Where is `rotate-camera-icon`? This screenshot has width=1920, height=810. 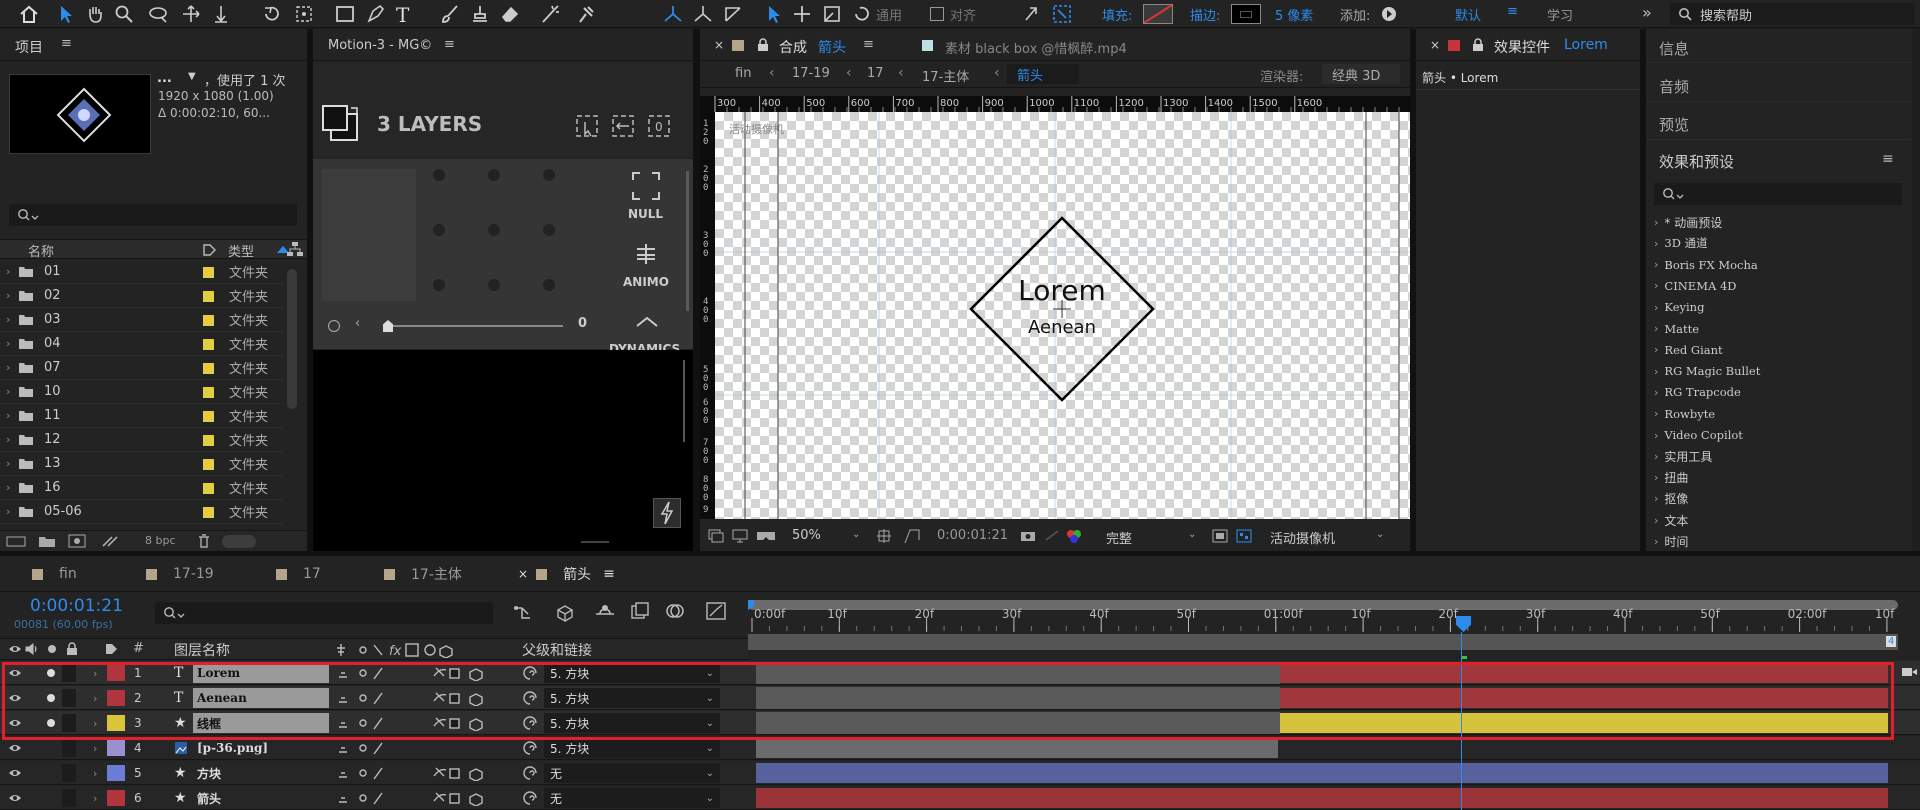
rotate-camera-icon is located at coordinates (862, 14).